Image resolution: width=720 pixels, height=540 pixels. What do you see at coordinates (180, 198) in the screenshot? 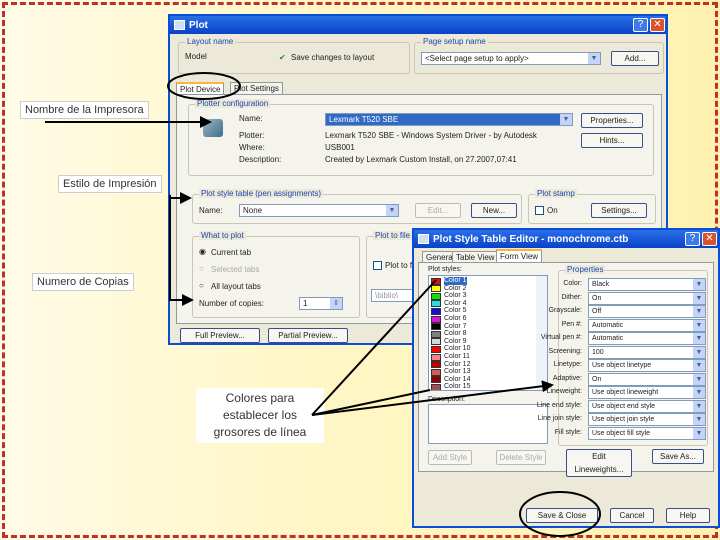
I see `arrow-style` at bounding box center [180, 198].